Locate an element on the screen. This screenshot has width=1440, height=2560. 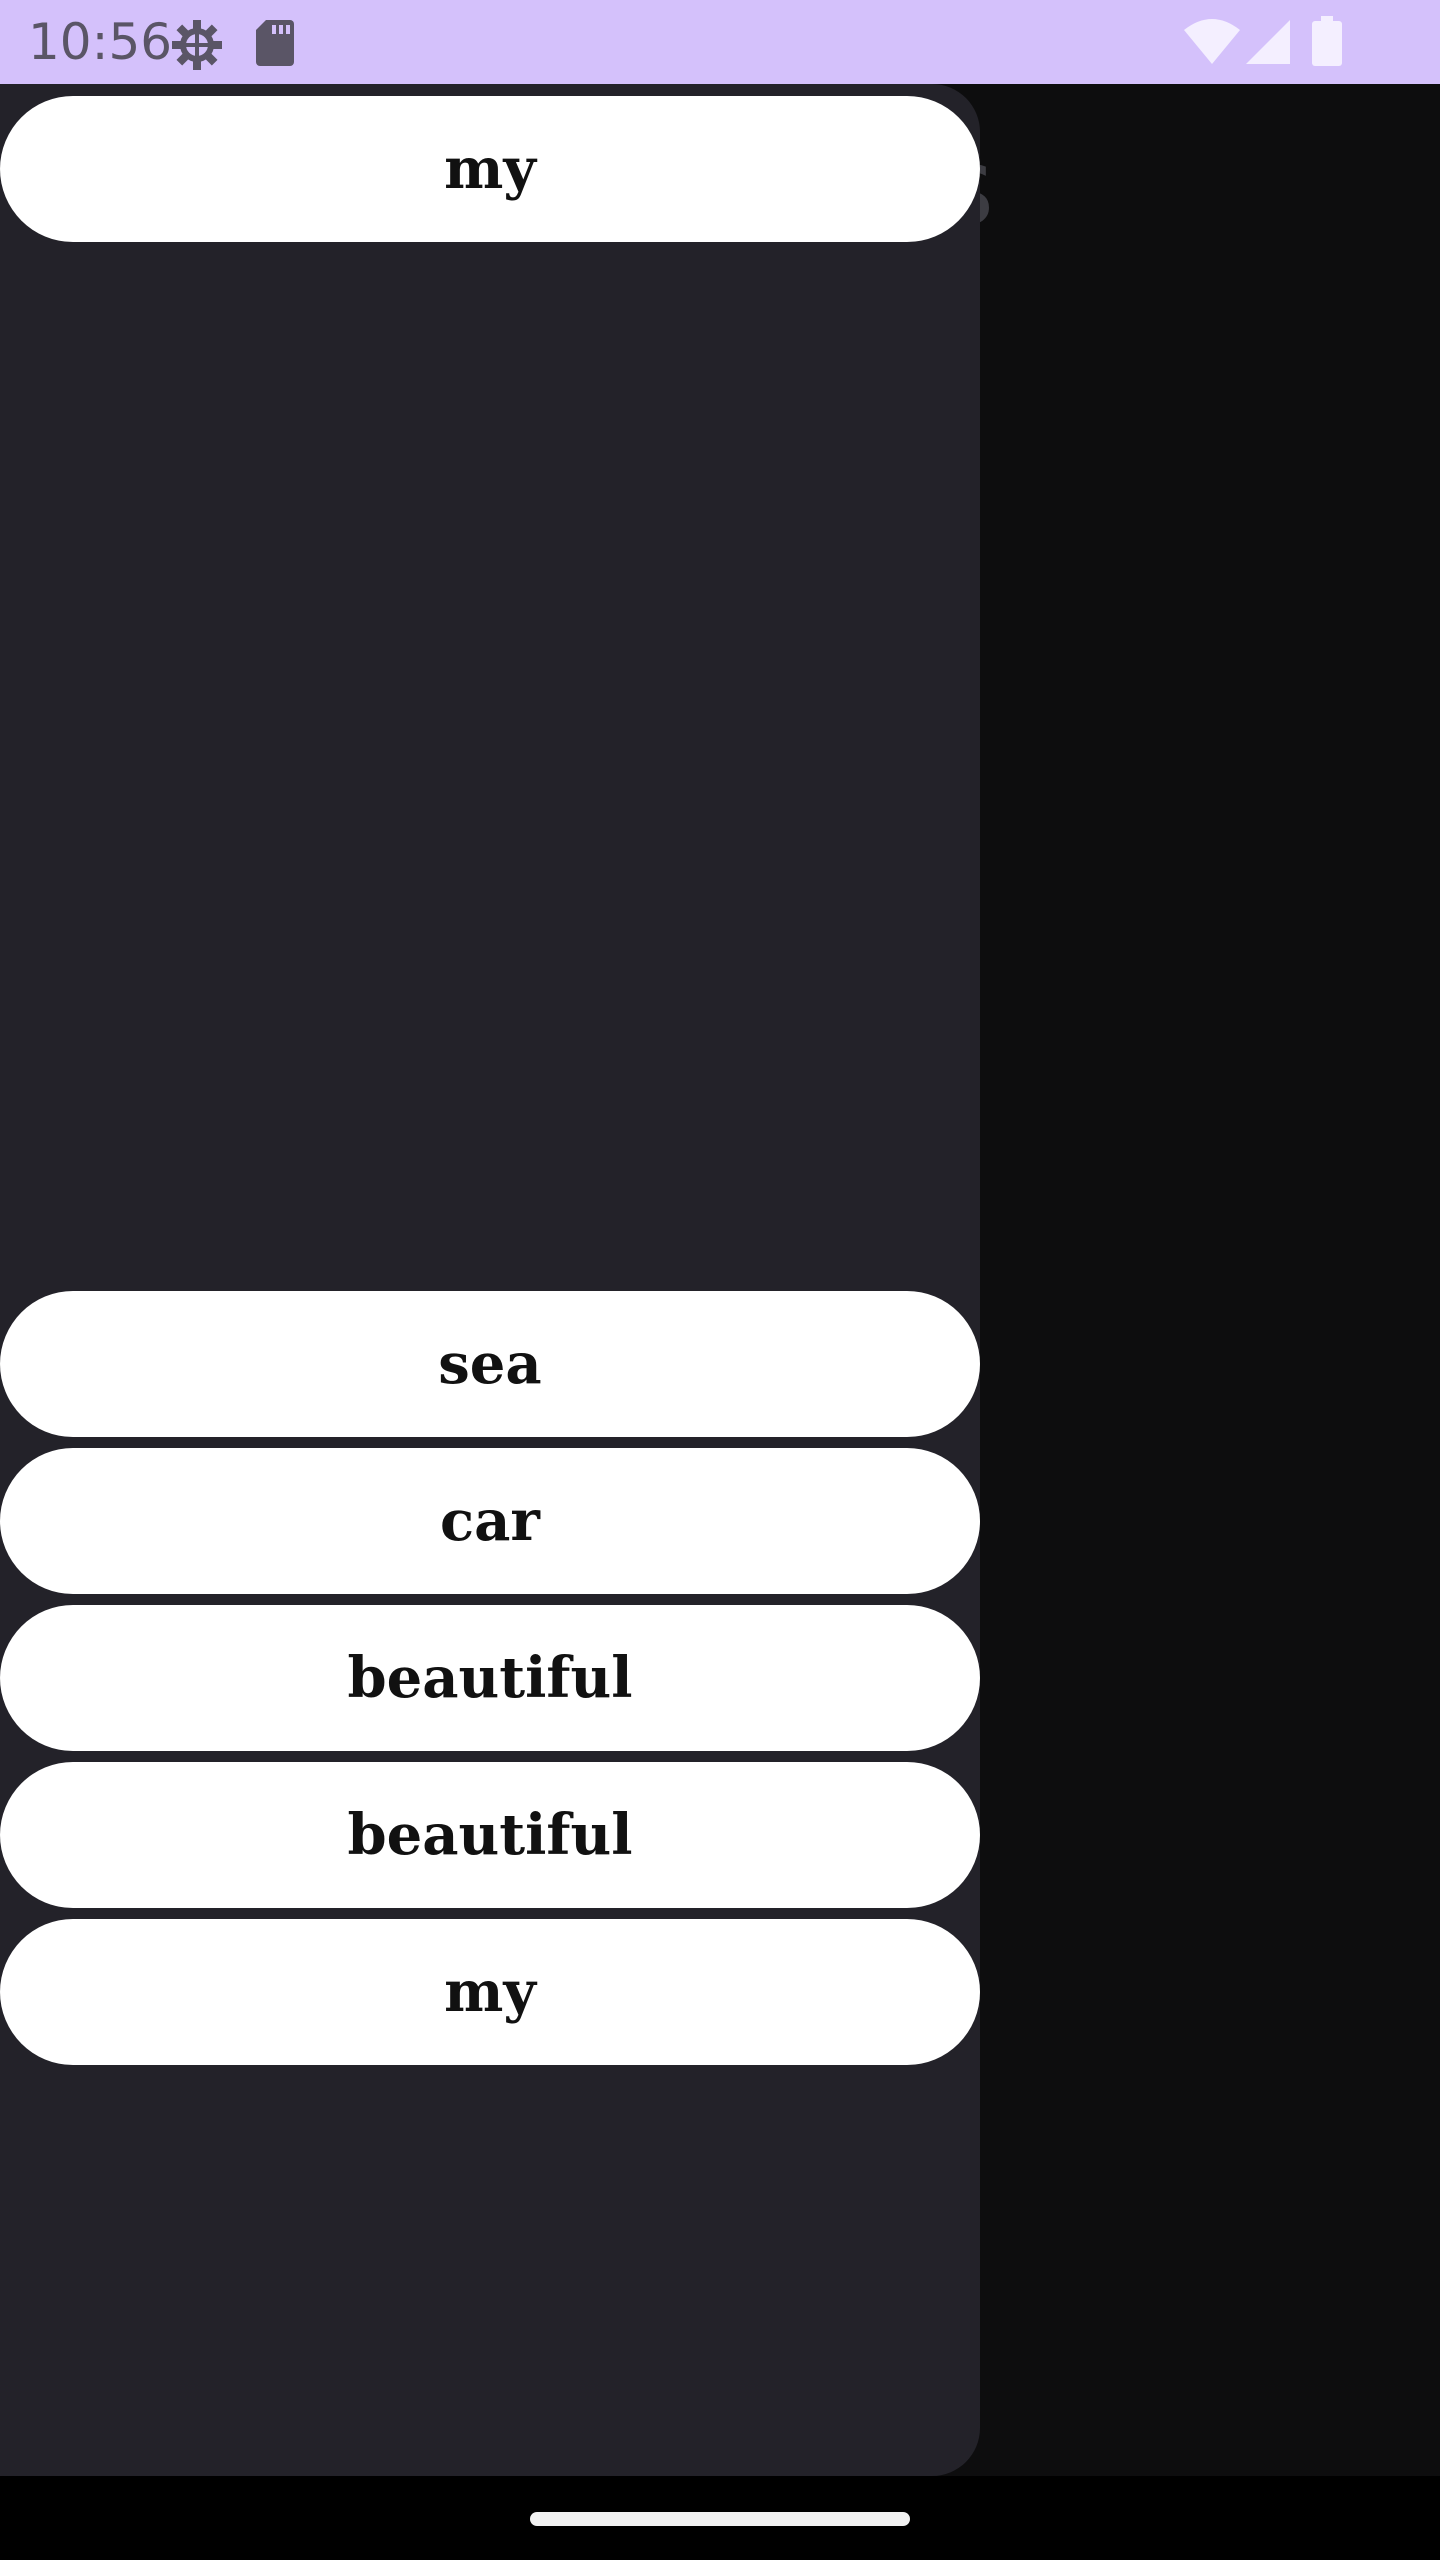
settings-gear-icon is located at coordinates (197, 47).